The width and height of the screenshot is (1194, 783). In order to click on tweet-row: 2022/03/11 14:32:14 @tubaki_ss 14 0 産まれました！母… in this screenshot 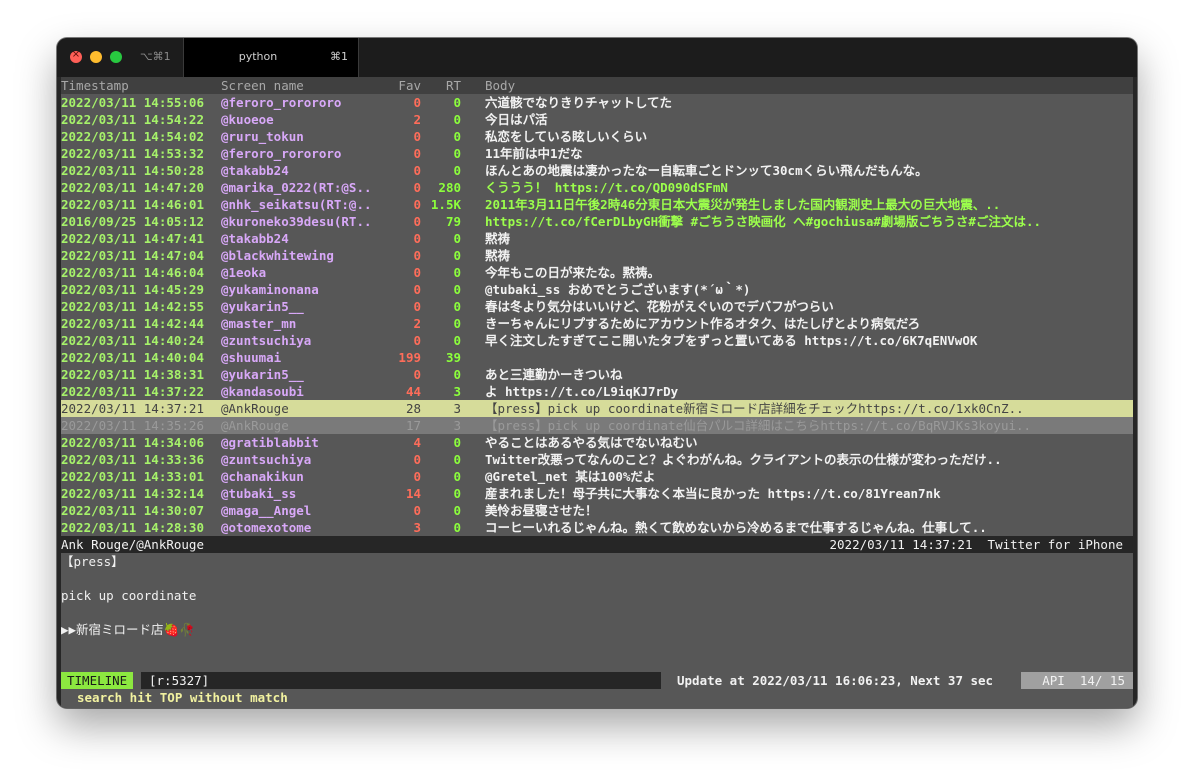, I will do `click(597, 493)`.